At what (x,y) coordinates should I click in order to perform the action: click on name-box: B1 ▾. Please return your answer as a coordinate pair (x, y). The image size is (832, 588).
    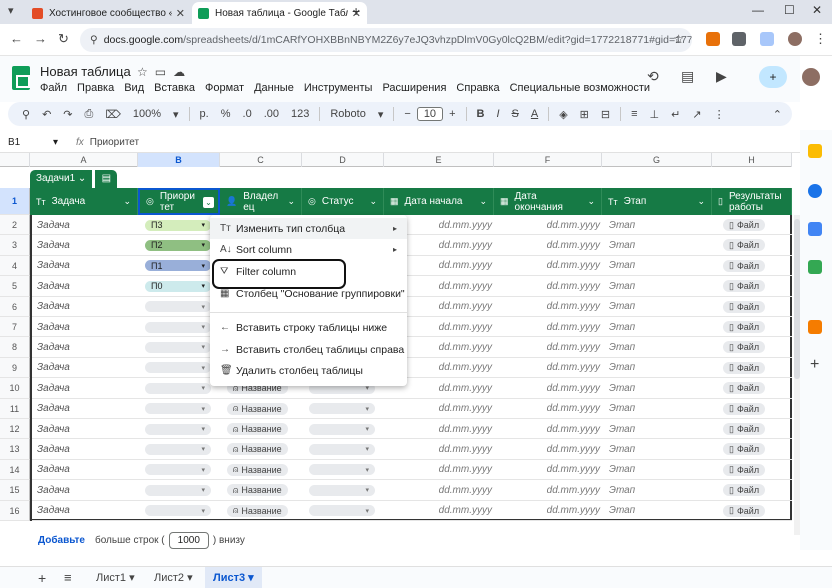
    Looking at the image, I should click on (31, 142).